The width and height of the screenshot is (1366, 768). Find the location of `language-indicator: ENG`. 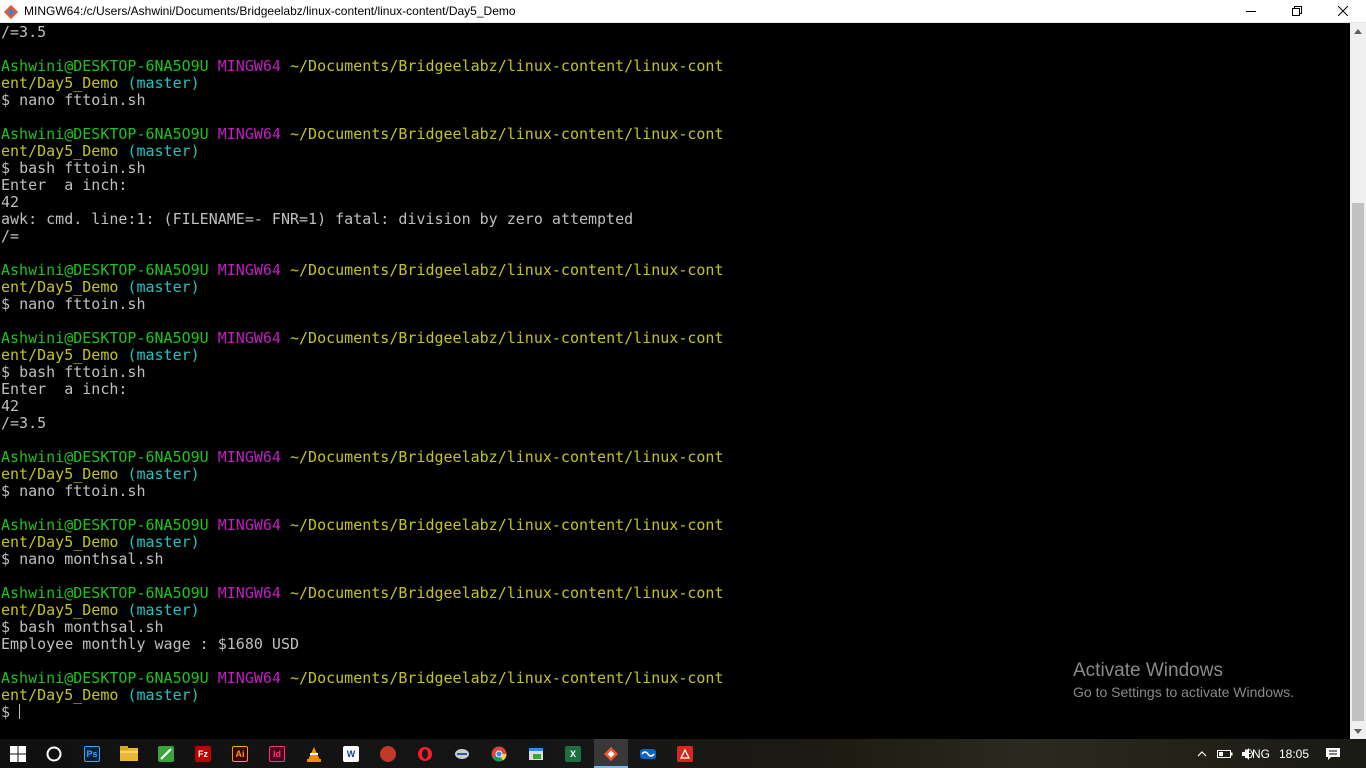

language-indicator: ENG is located at coordinates (1257, 753).